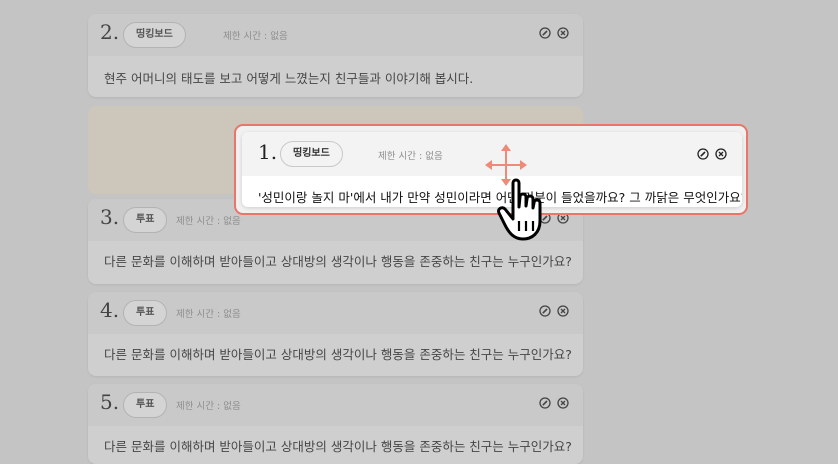 The width and height of the screenshot is (838, 464). I want to click on card-number: 1., so click(268, 152).